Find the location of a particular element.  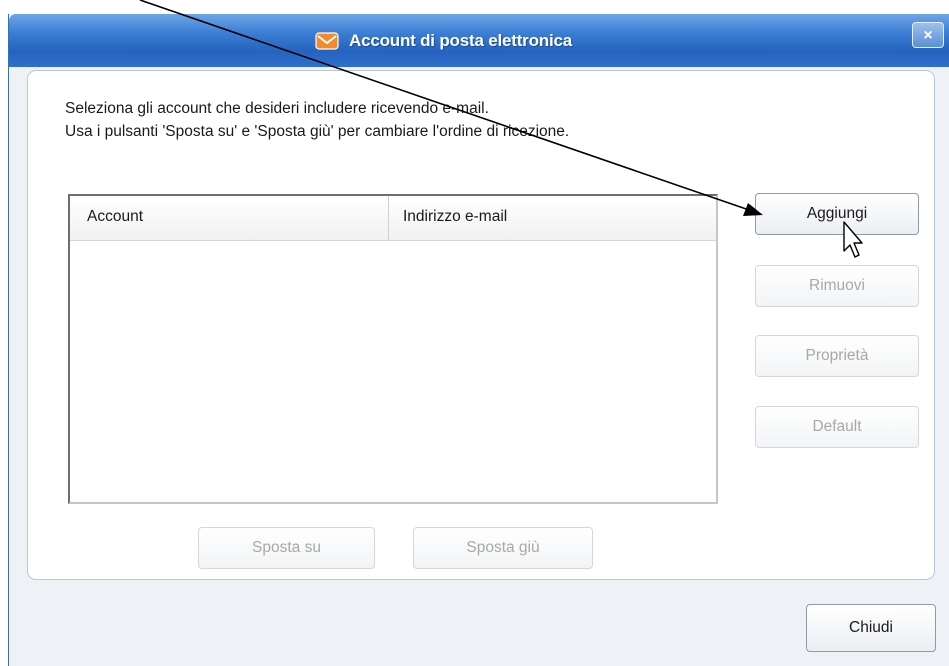

title-group: Account di posta elettronica is located at coordinates (443, 41).